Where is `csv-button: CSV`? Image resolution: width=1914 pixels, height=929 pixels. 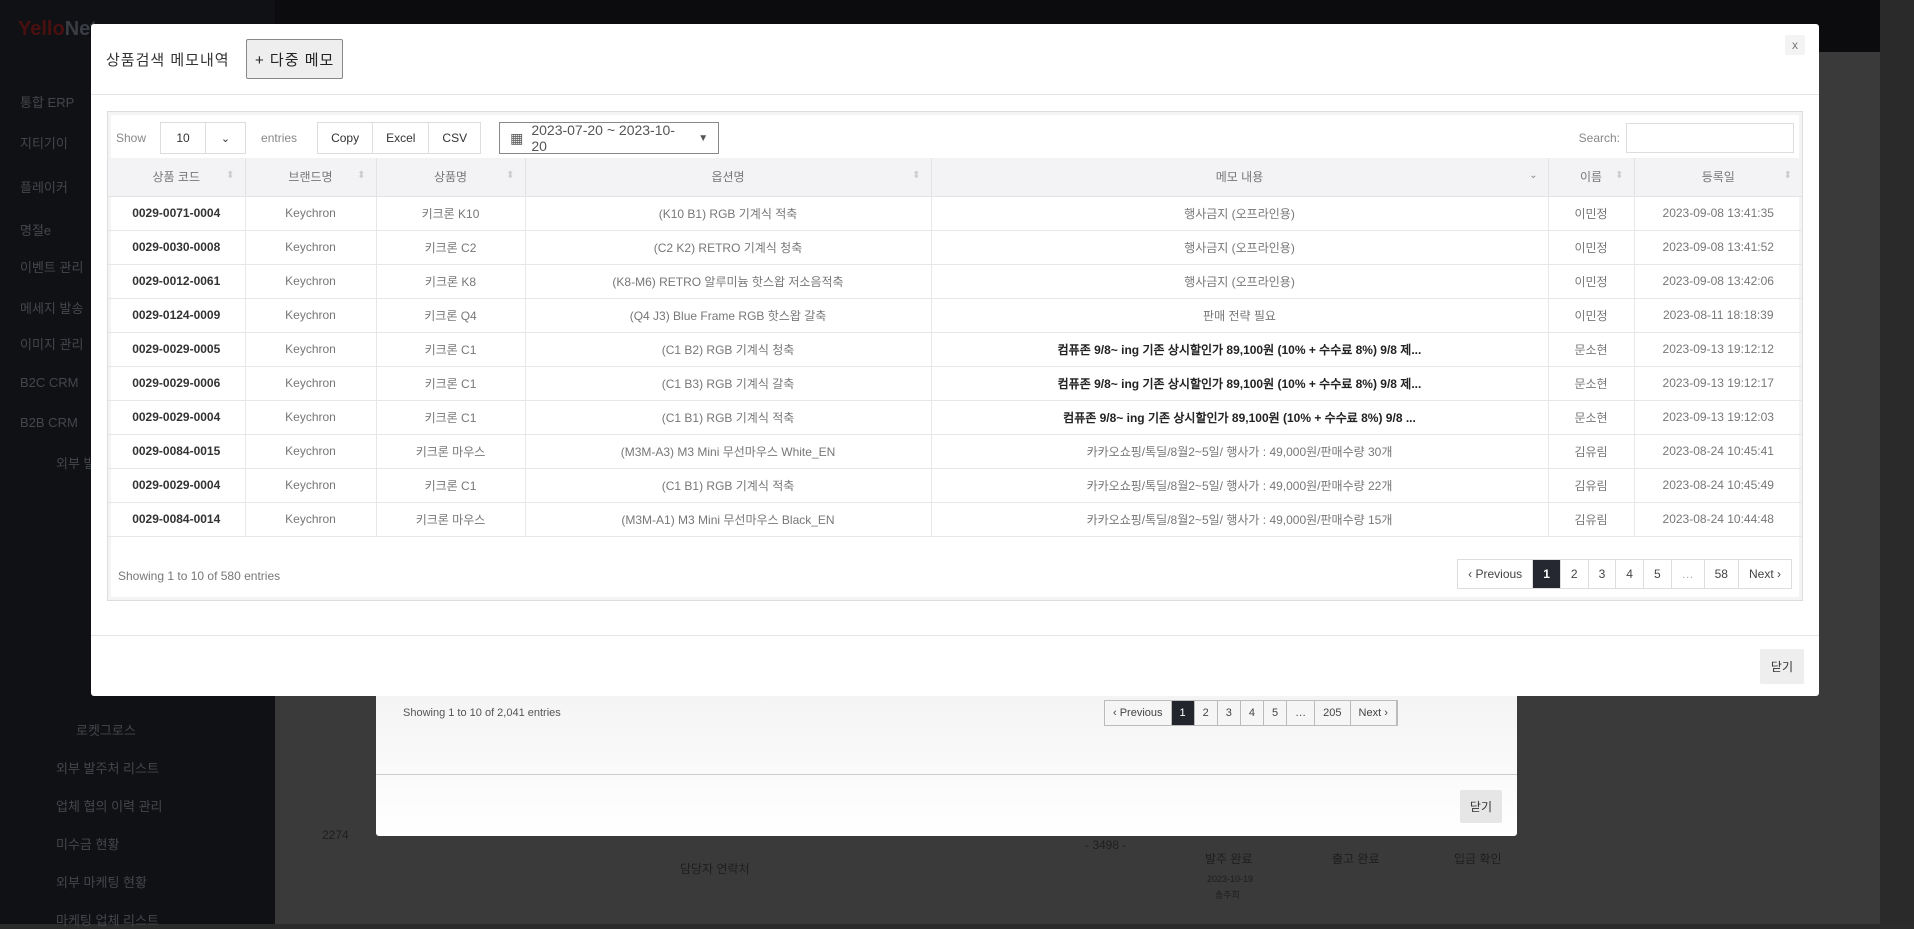 csv-button: CSV is located at coordinates (454, 138).